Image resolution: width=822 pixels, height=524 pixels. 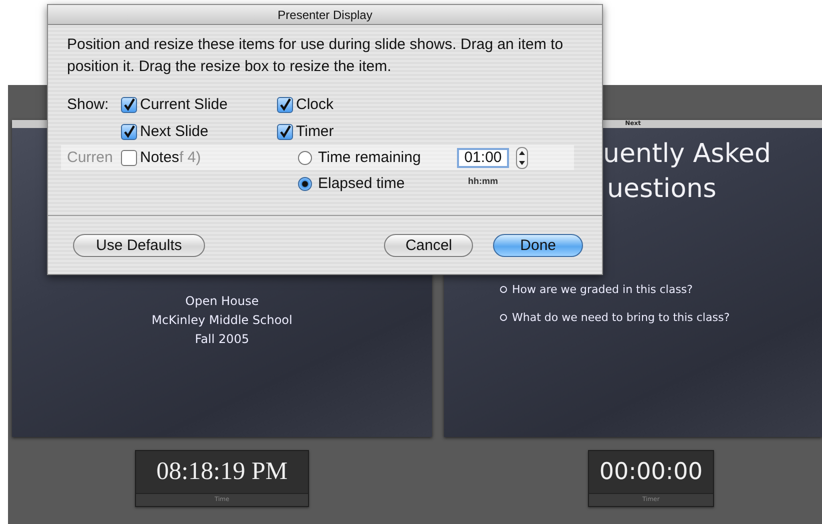 I want to click on done-button: Done, so click(x=538, y=245).